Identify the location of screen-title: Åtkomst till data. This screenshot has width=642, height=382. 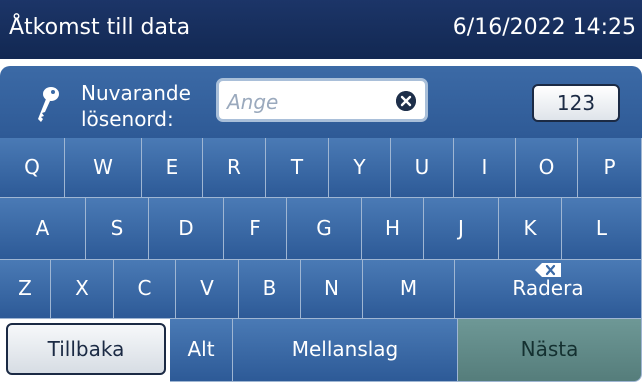
(100, 27).